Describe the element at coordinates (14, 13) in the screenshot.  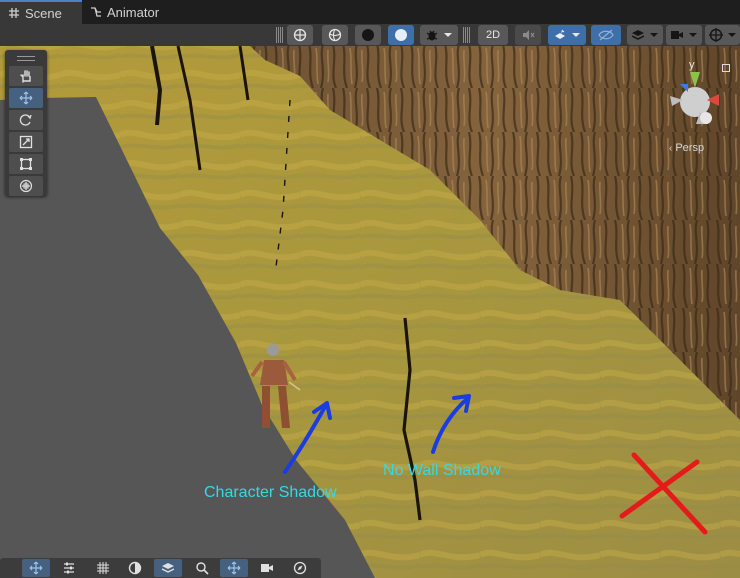
I see `grid-icon` at that location.